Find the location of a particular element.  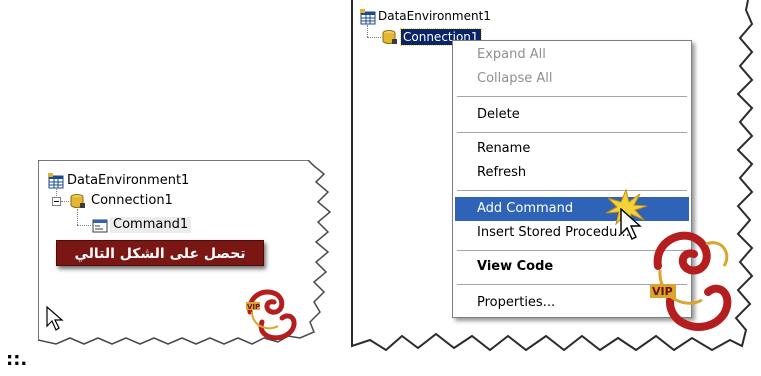

collapse-toggle is located at coordinates (56, 201).